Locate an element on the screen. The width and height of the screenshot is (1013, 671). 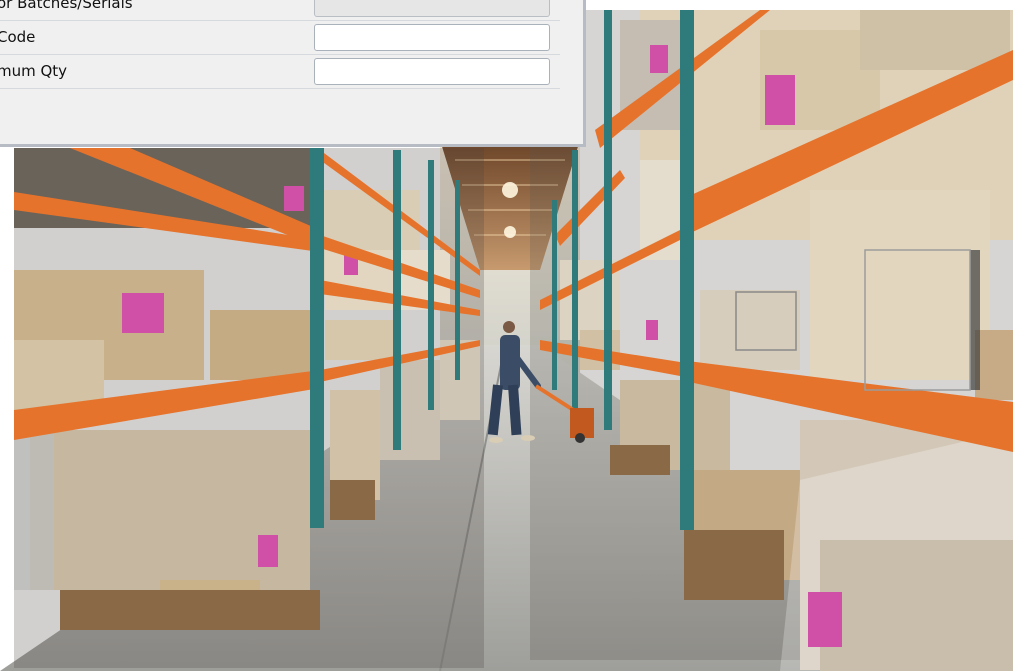
item-properties-dialog: or Batches/Serials Code mum Qty is located at coordinates (293, 73).